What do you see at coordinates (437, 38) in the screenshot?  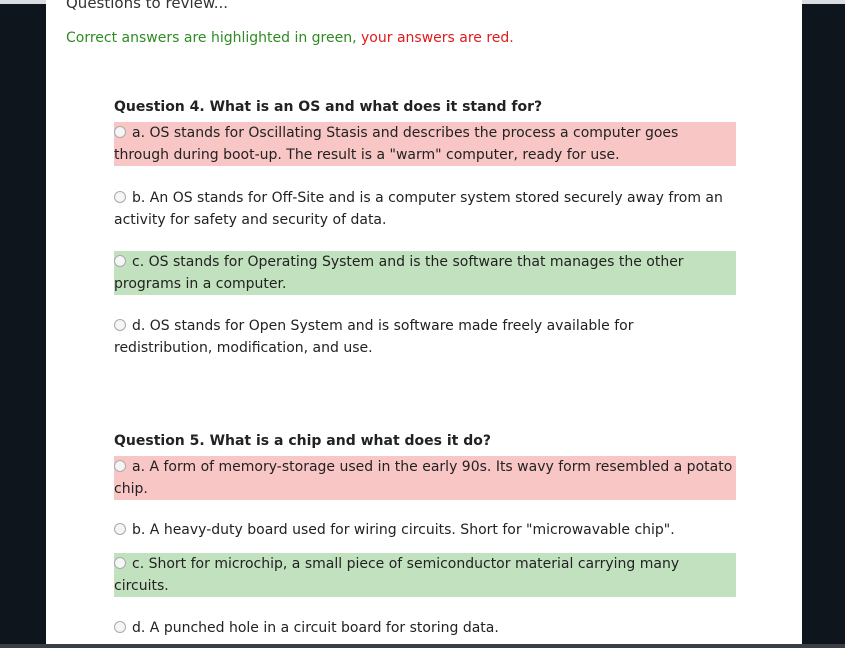 I see `legend-yours-text: your answers are red.` at bounding box center [437, 38].